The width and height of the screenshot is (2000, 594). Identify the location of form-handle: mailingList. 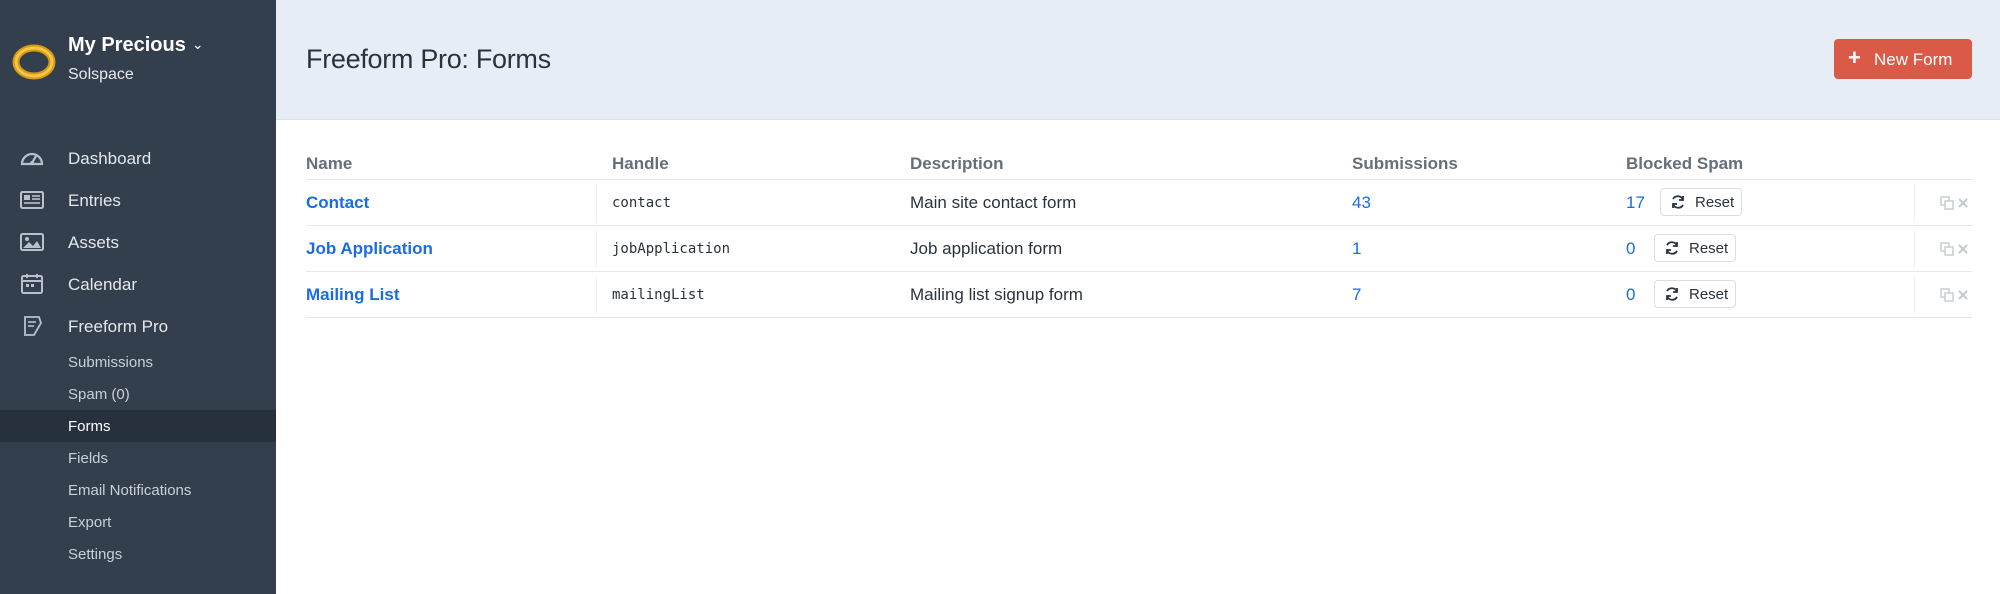
(658, 295).